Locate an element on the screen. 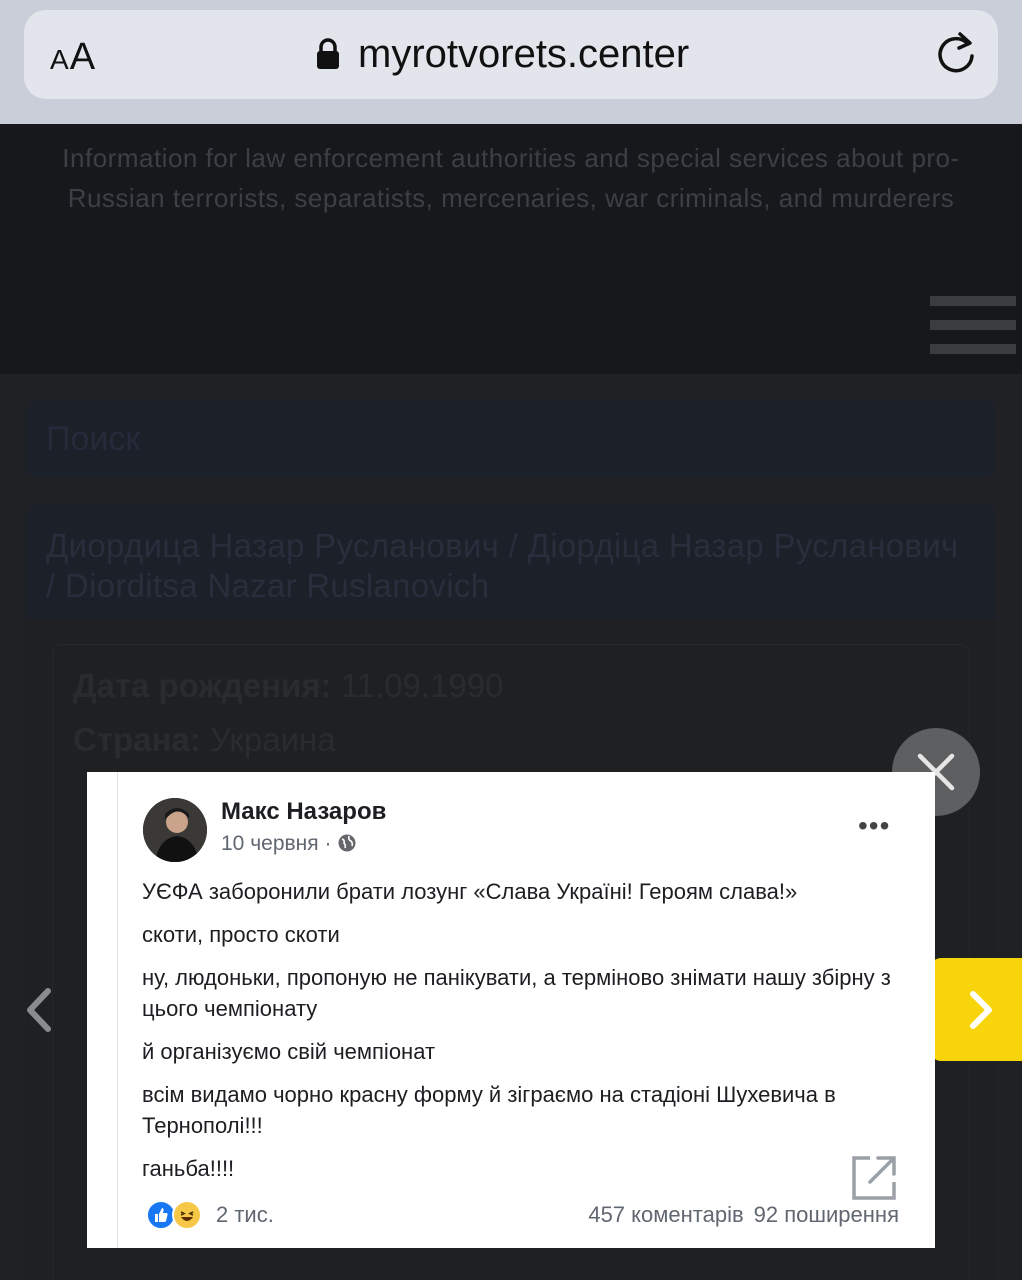  text-size-button: AA is located at coordinates (73, 57).